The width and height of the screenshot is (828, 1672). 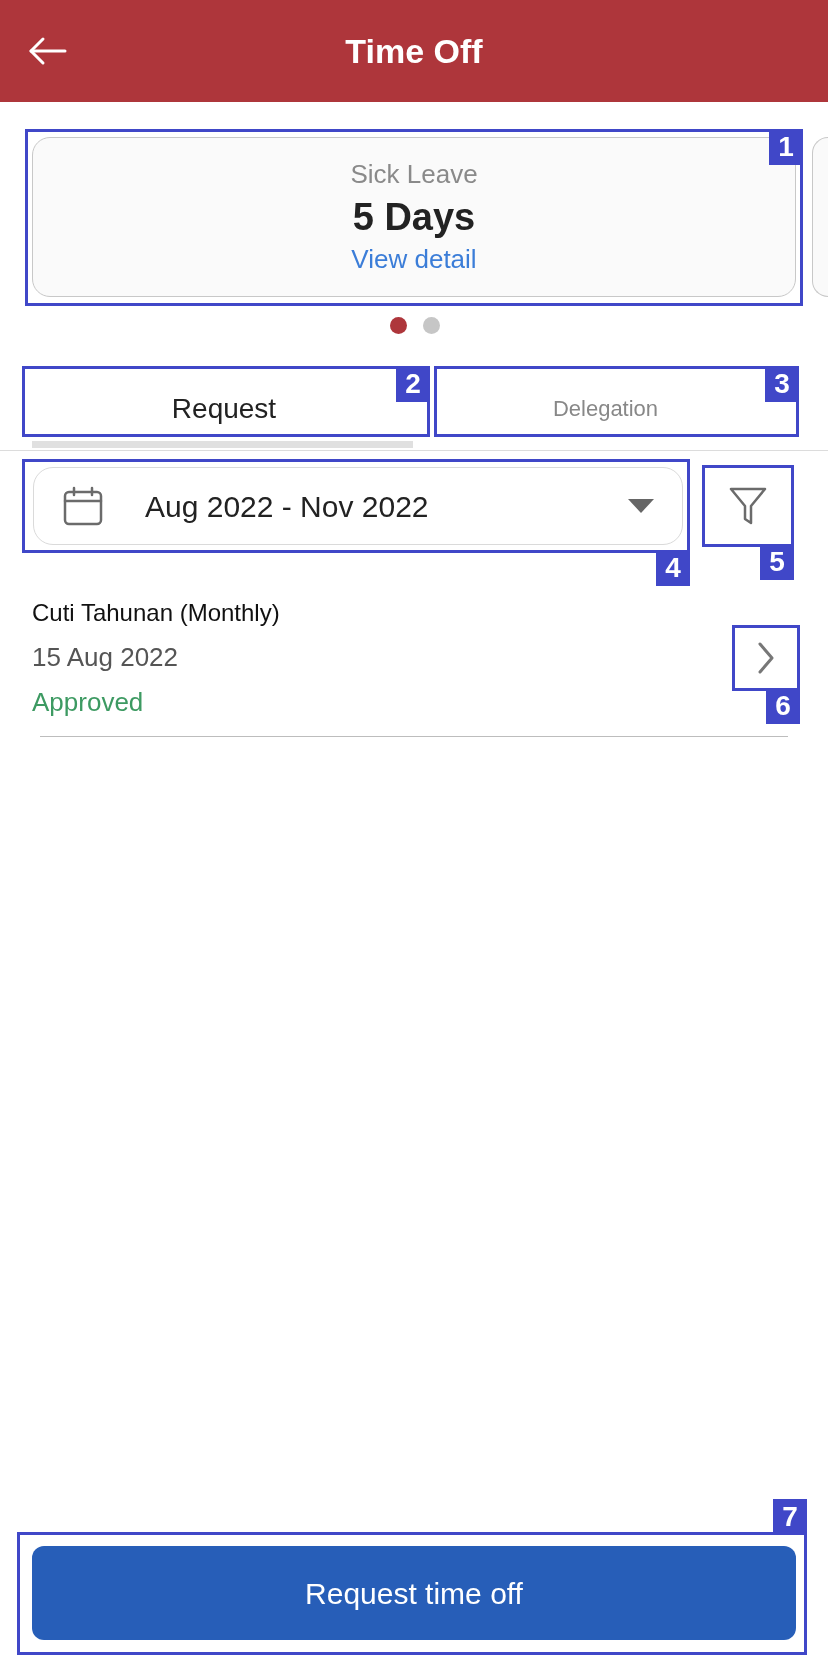 I want to click on callout-number: 3, so click(x=782, y=384).